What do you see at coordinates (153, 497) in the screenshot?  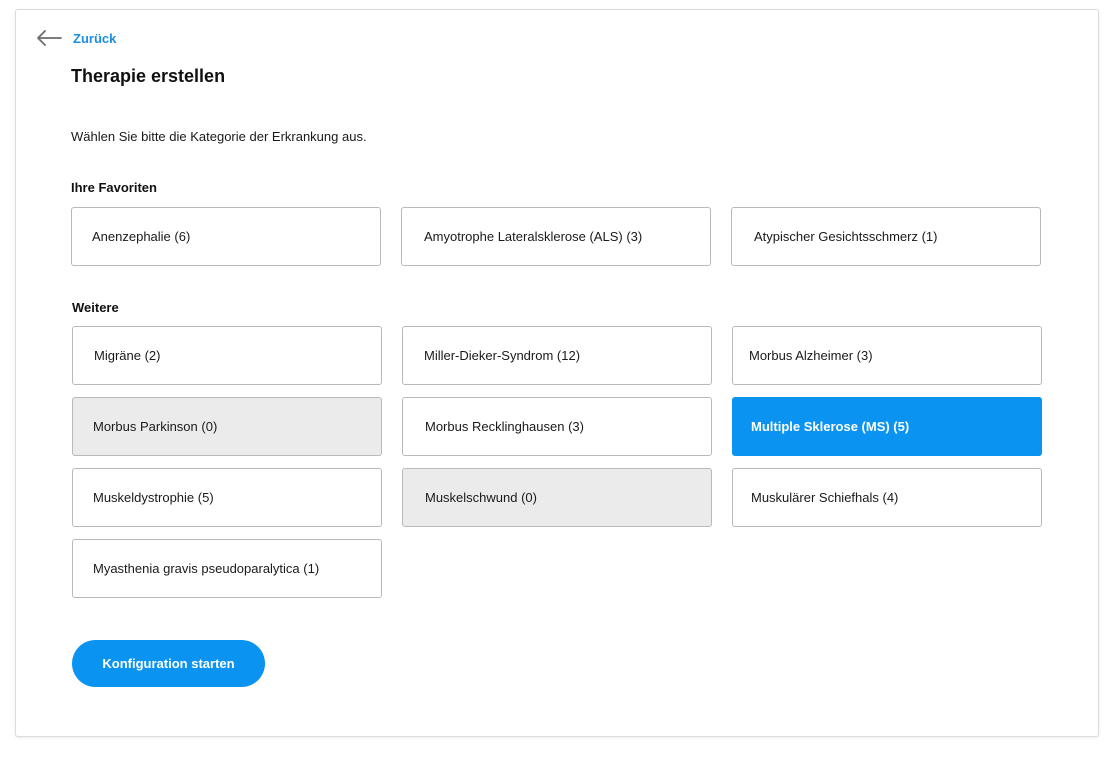 I see `option-label: Muskeldystrophie (5)` at bounding box center [153, 497].